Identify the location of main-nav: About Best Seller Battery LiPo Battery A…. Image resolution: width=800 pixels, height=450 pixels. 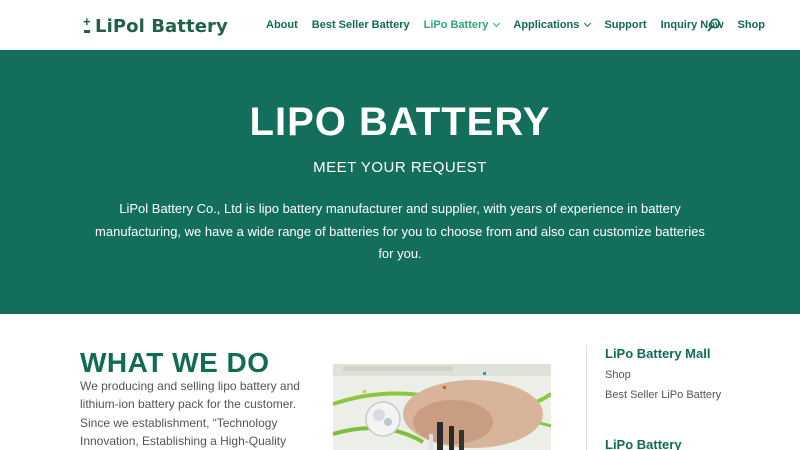
(522, 25).